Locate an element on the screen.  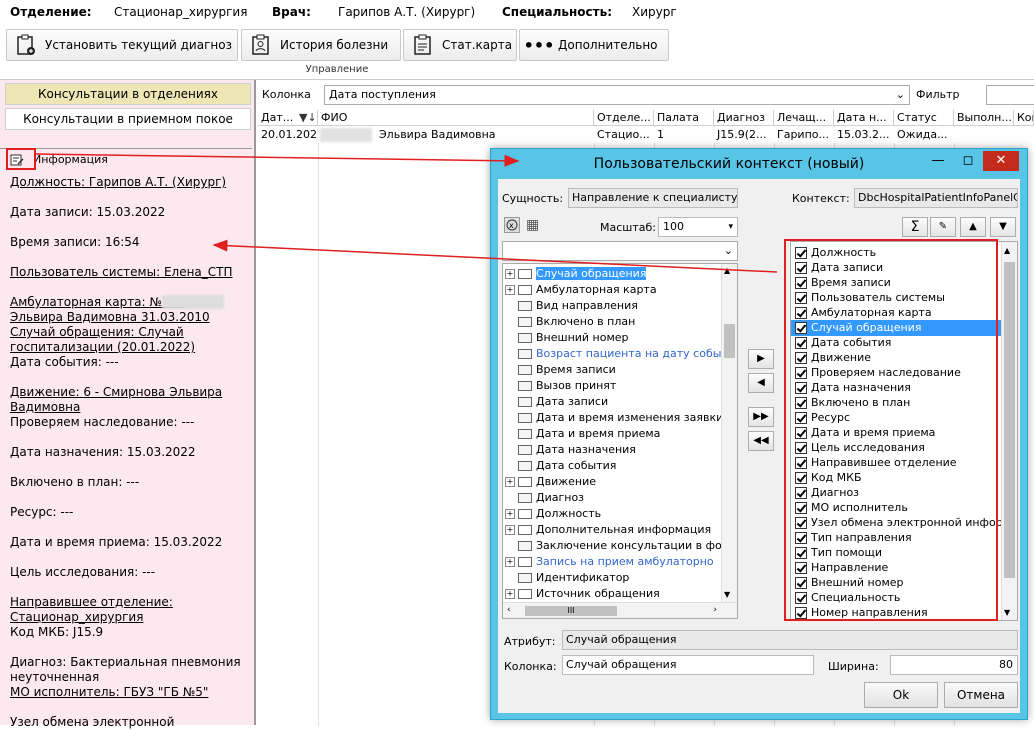
annotation-arrows is located at coordinates (406, 213).